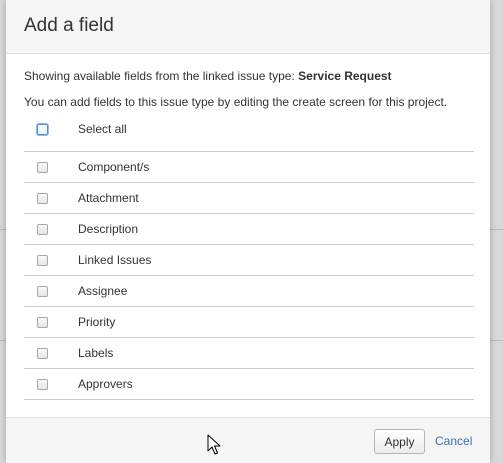 This screenshot has width=503, height=463. I want to click on cancel-link: Cancel, so click(453, 441).